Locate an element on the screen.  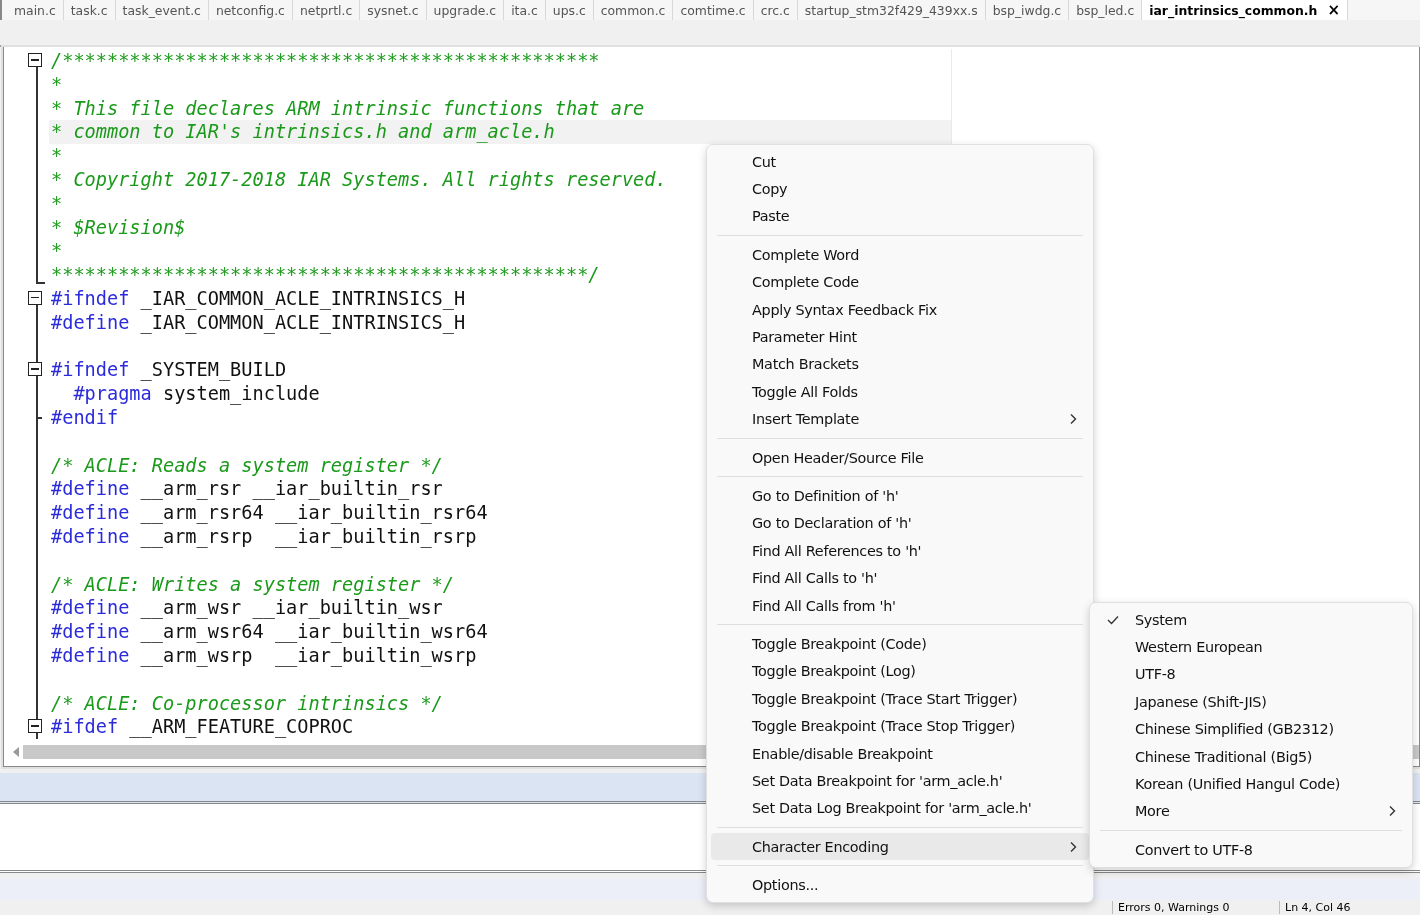
file-tab: startup_stm32f429_439xx.s is located at coordinates (891, 10).